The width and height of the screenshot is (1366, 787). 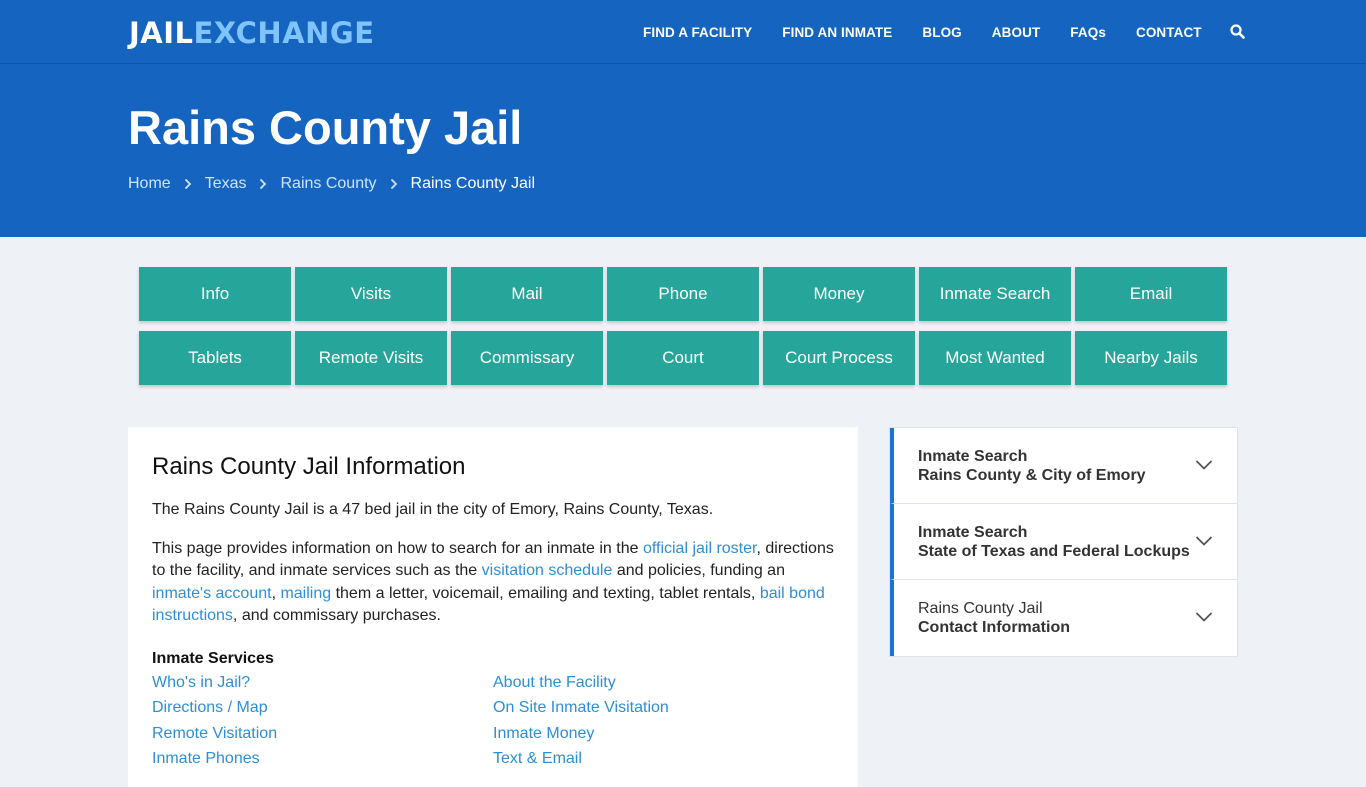 I want to click on logo-text-exchange: EXCHANGE, so click(x=284, y=33).